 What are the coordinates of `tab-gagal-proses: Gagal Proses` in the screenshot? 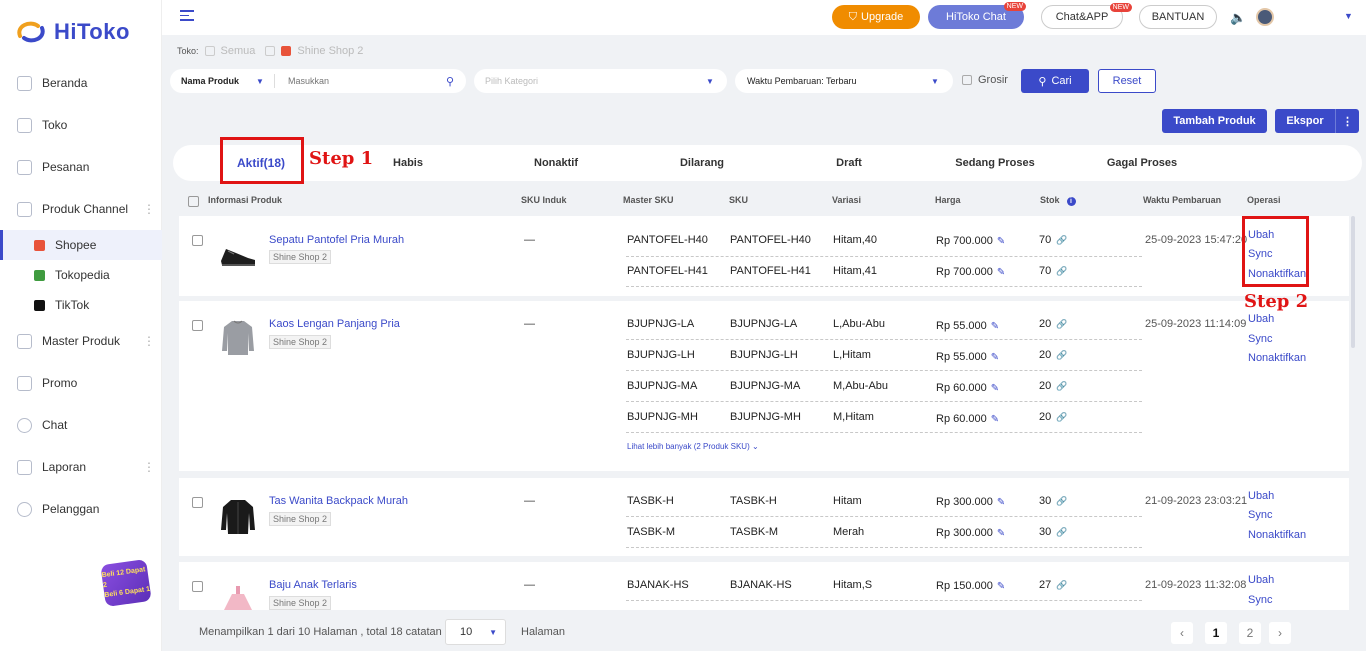 It's located at (1142, 163).